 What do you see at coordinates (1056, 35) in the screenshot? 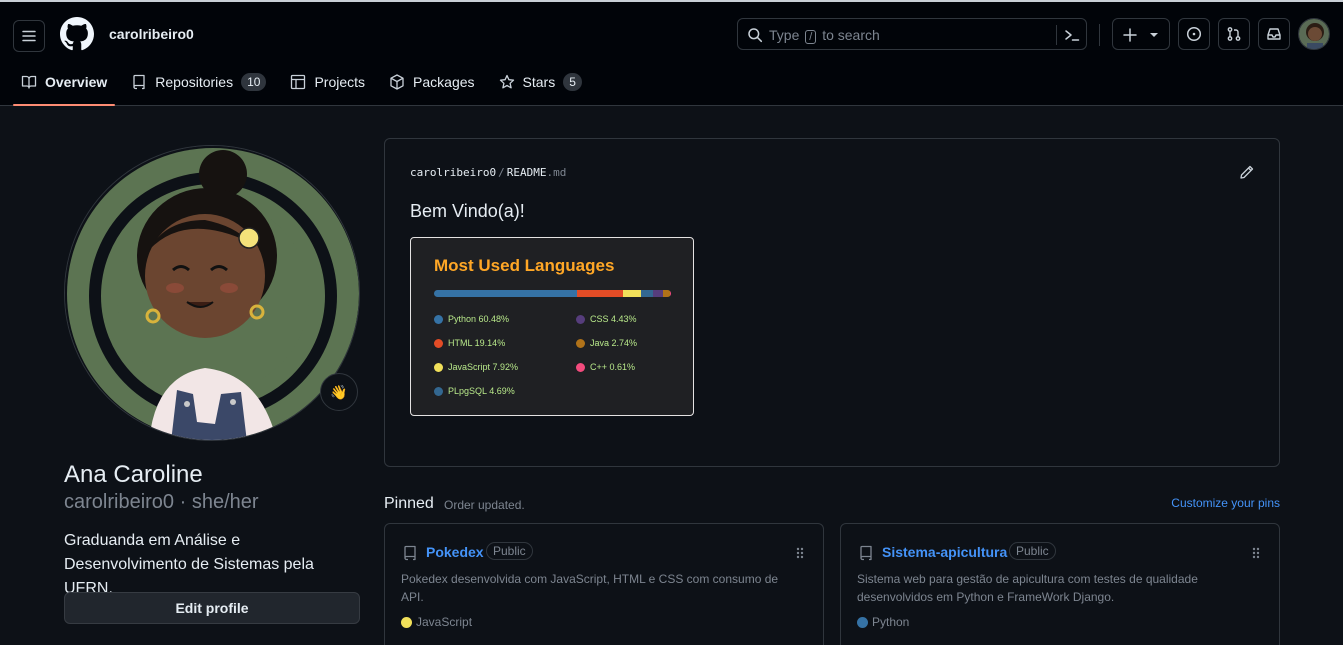
I see `search-divider` at bounding box center [1056, 35].